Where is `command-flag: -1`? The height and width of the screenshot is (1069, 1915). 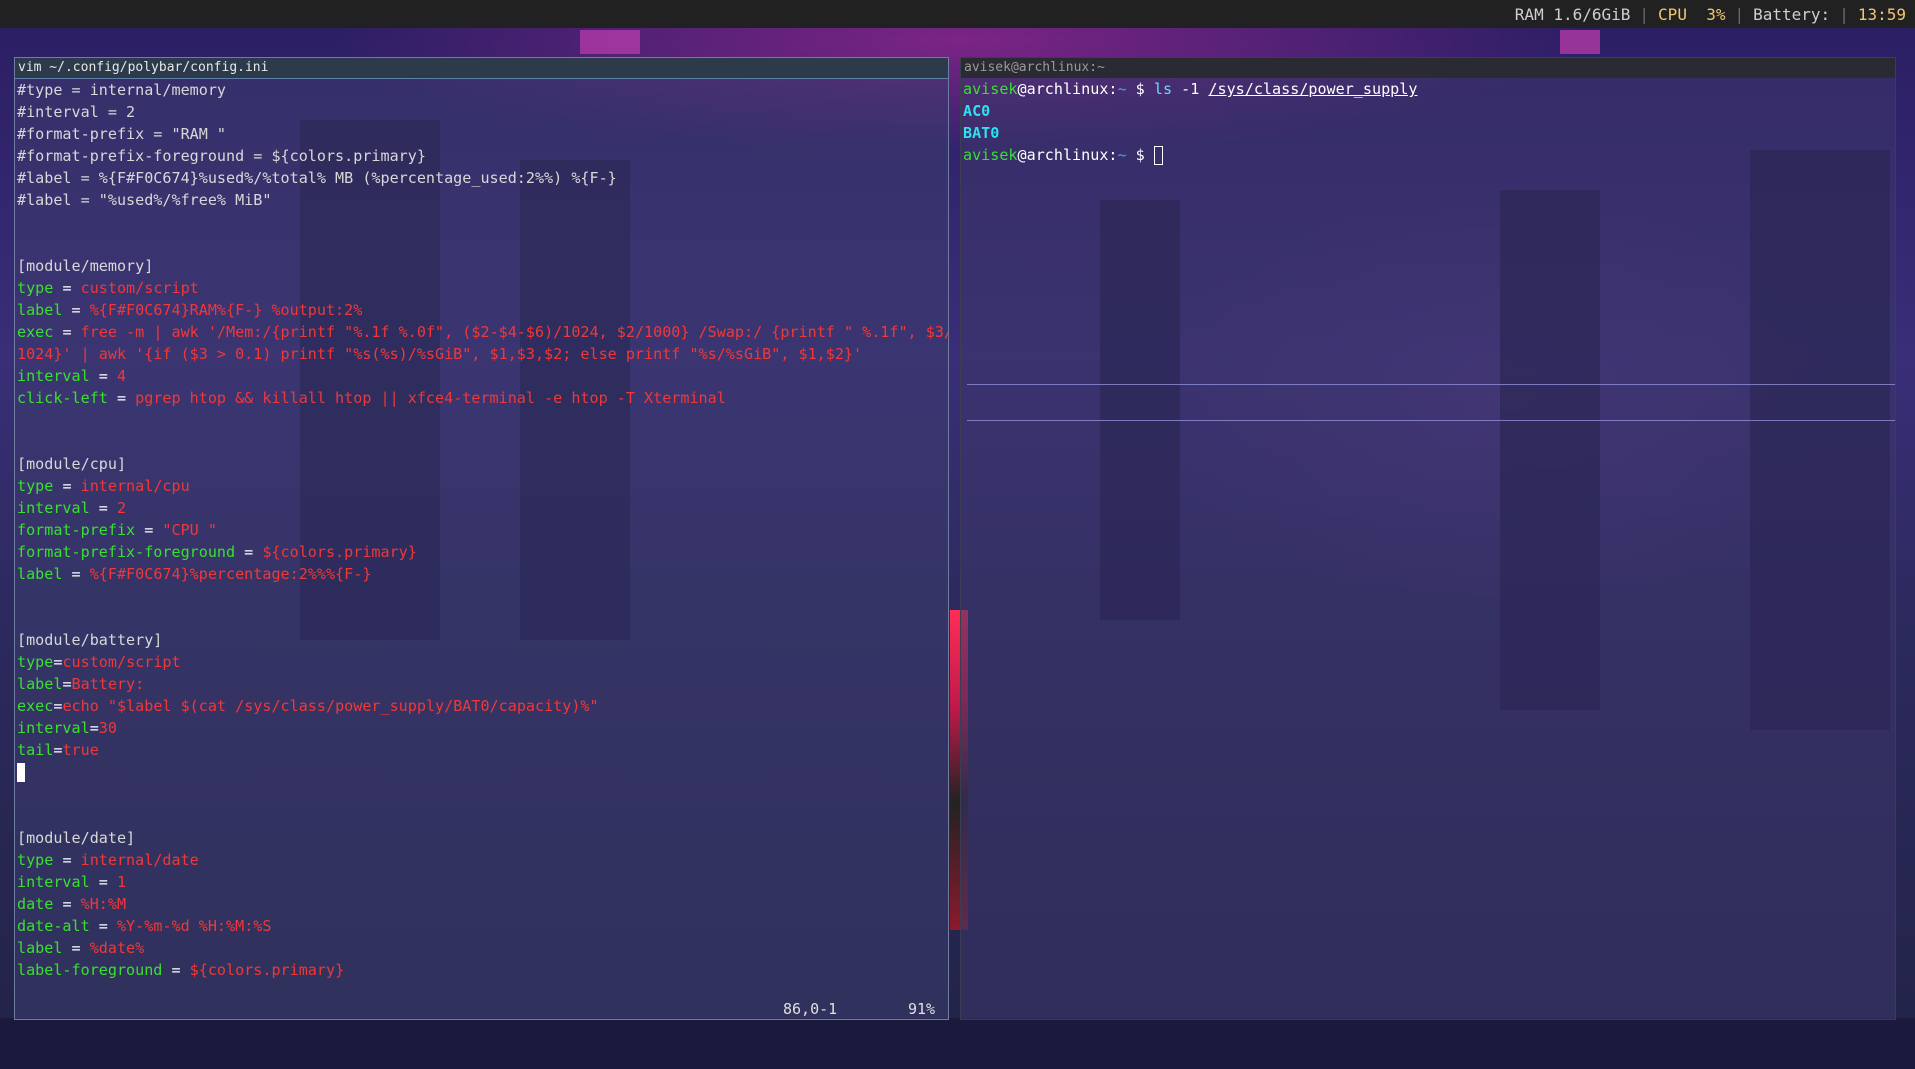
command-flag: -1 is located at coordinates (1190, 89).